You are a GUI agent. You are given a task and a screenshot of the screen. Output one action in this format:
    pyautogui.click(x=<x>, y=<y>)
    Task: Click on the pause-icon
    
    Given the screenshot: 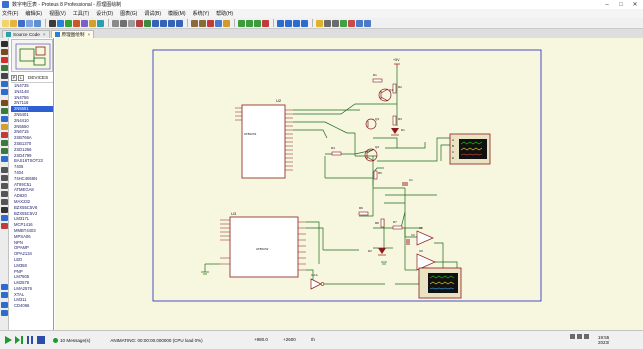 What is the action you would take?
    pyautogui.click(x=29, y=340)
    